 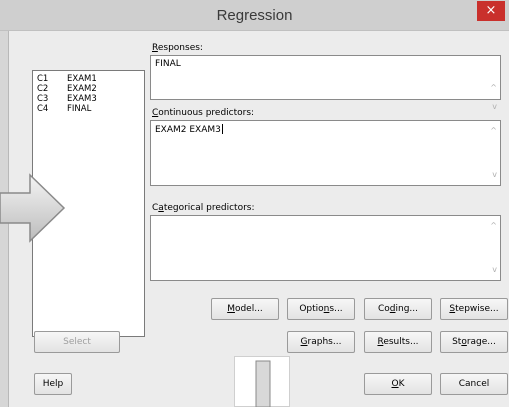 What do you see at coordinates (77, 342) in the screenshot?
I see `select-button: Select` at bounding box center [77, 342].